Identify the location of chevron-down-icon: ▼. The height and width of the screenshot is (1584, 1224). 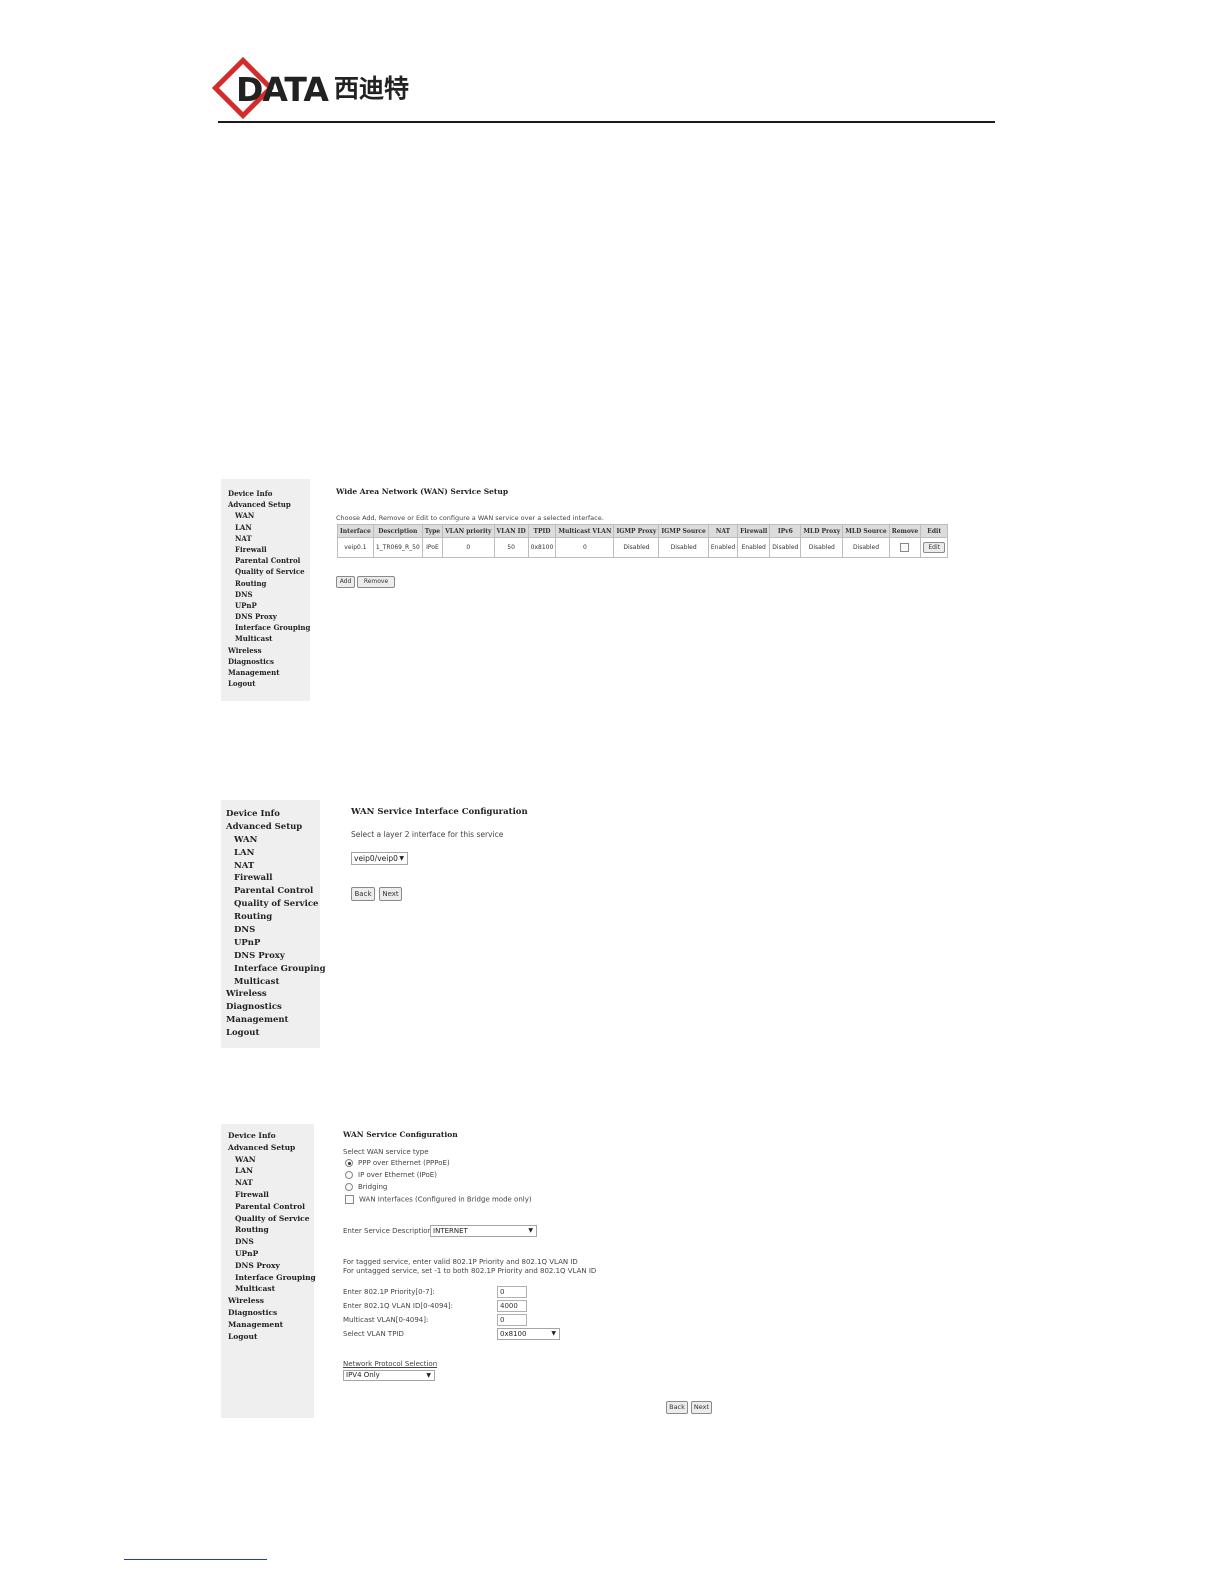
(530, 1230).